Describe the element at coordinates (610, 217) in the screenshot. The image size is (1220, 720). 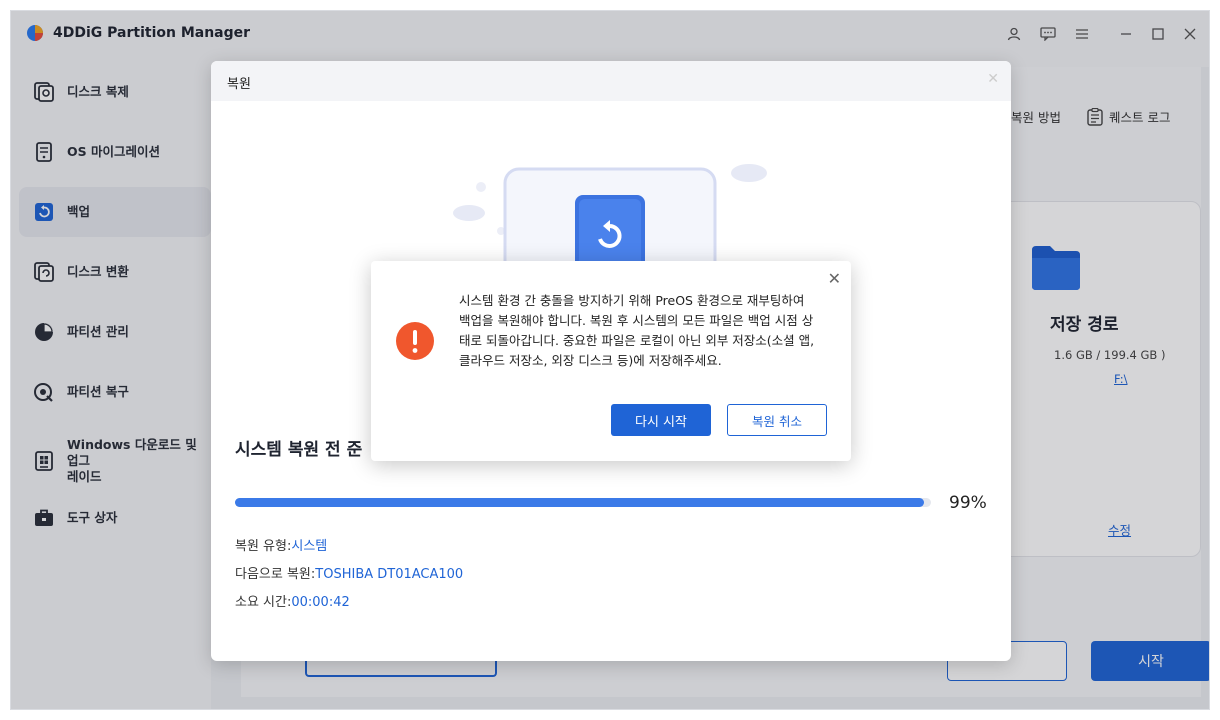
I see `restore-illustration` at that location.